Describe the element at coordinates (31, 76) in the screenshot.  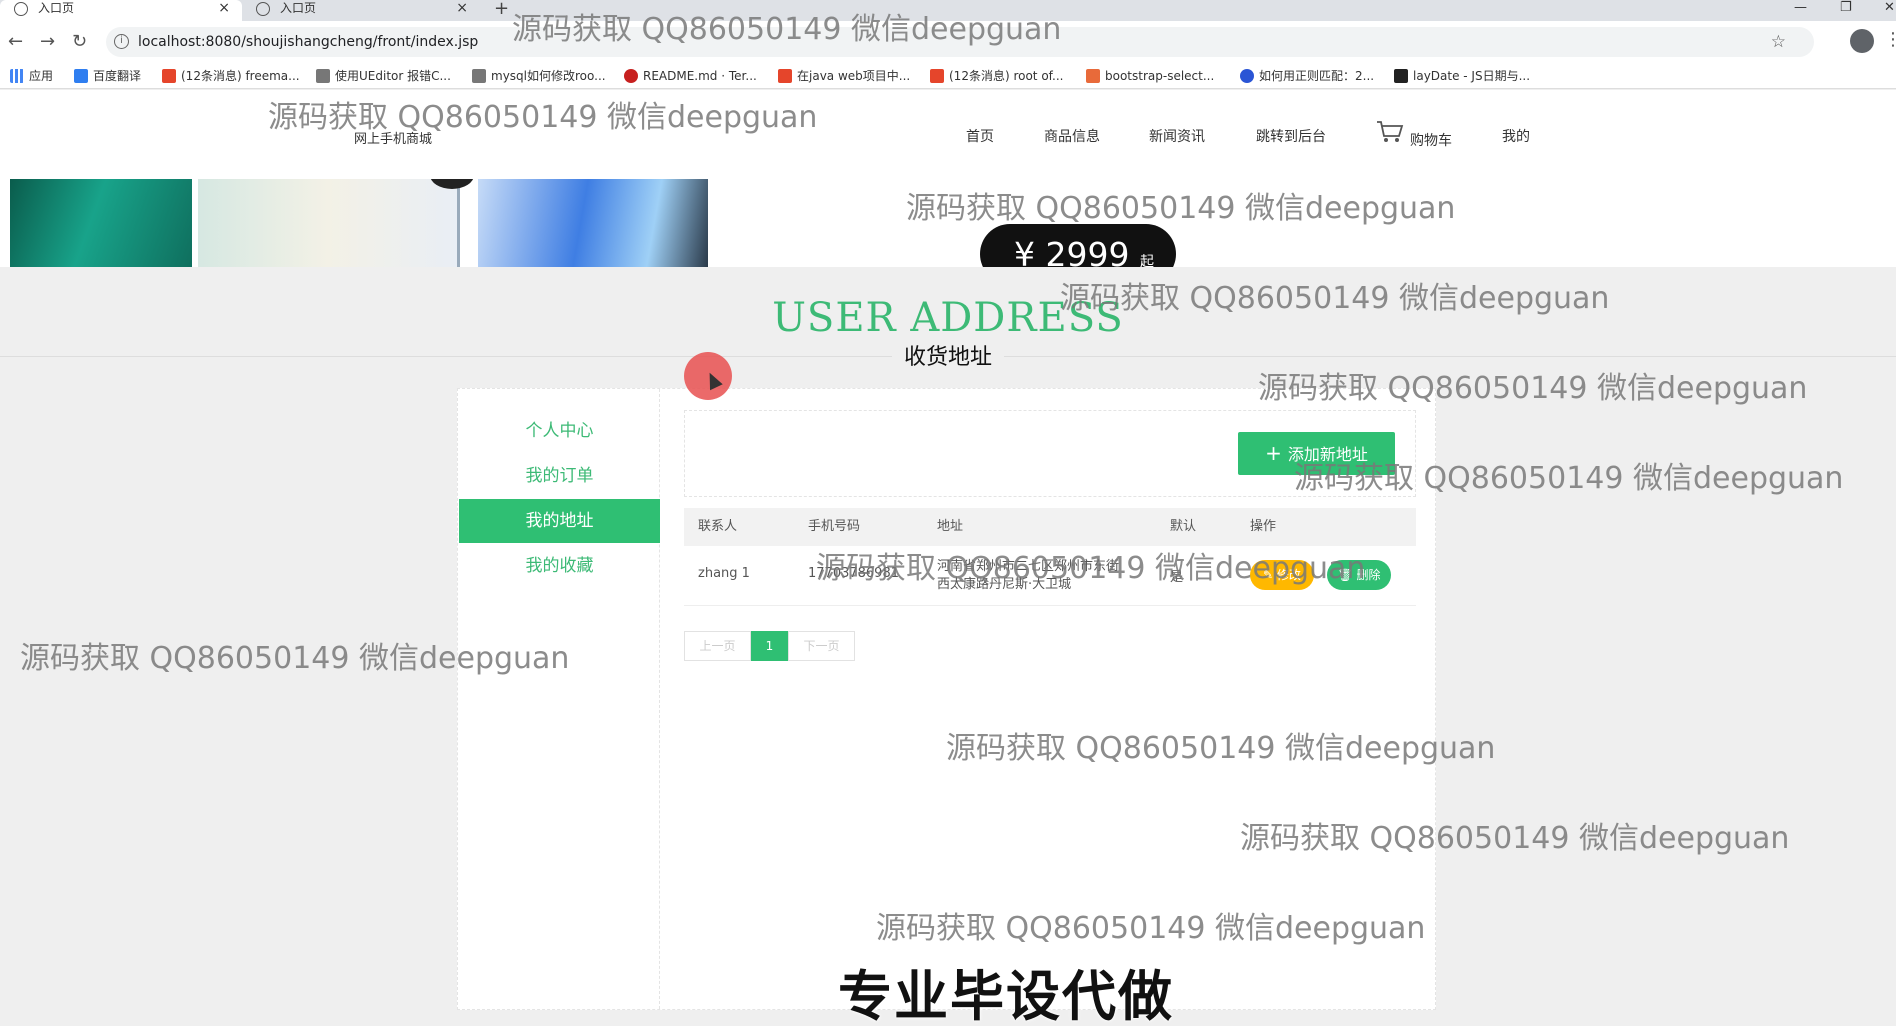
I see `bookmark-apps: 应用` at that location.